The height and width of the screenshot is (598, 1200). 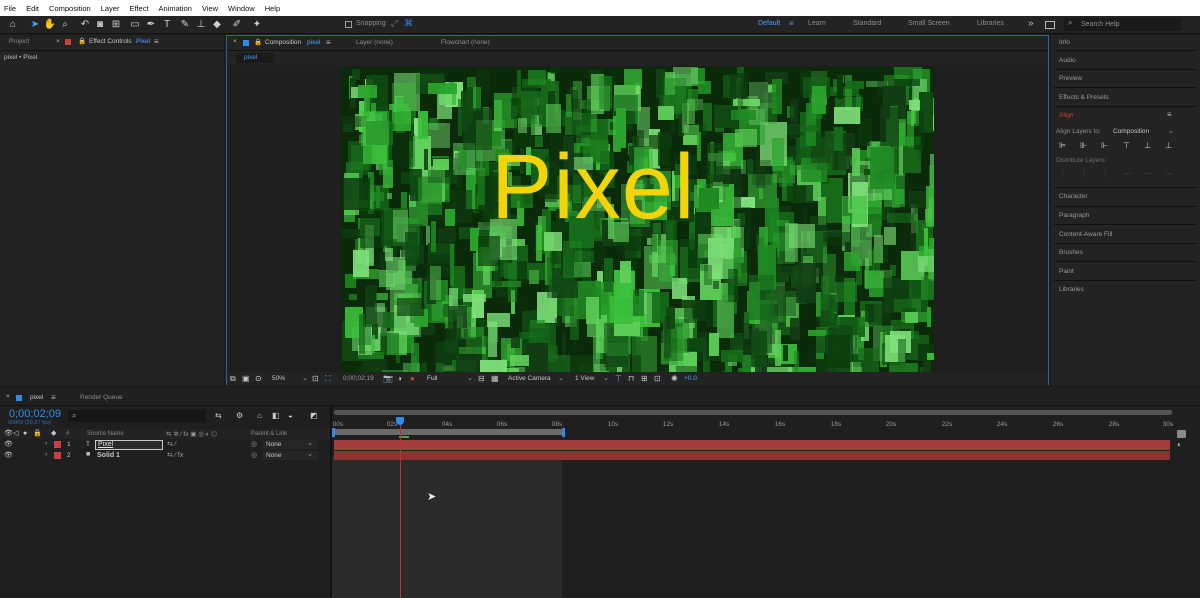 I want to click on tab-render-queue: Render Queue, so click(x=101, y=397).